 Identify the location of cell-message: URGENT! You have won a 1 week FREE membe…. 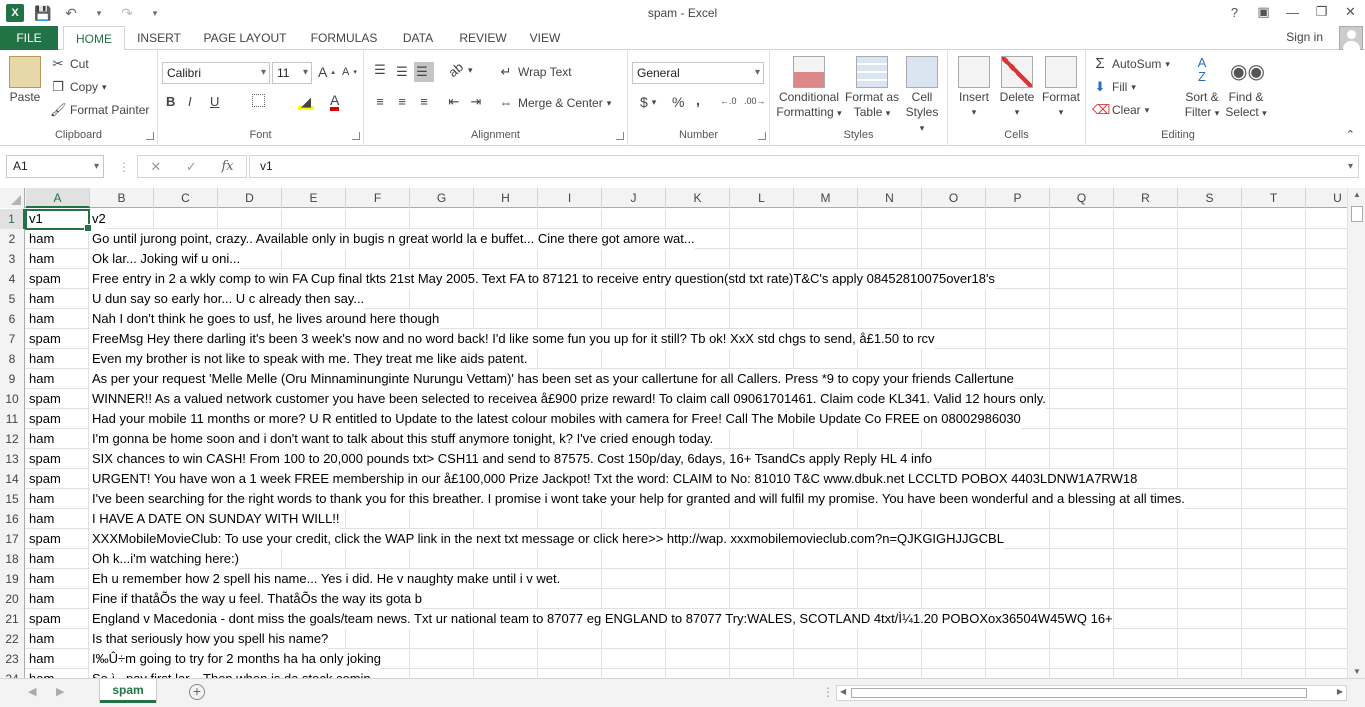
(614, 479).